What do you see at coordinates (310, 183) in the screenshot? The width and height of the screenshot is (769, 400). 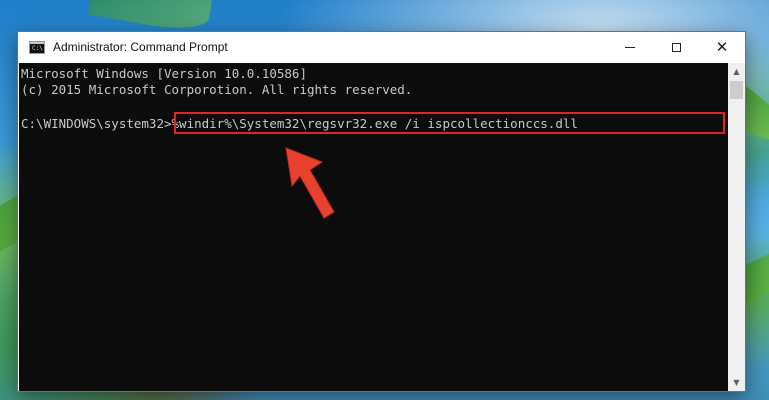 I see `red-arrow-annotation-icon` at bounding box center [310, 183].